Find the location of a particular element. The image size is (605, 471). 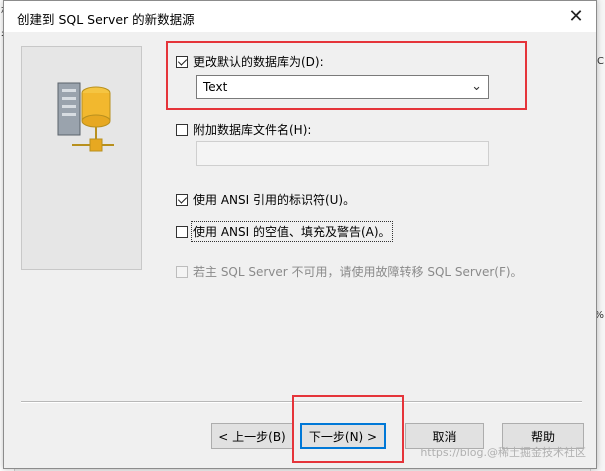

attach-db-filename-option: 附加数据库文件名(H): is located at coordinates (243, 129).